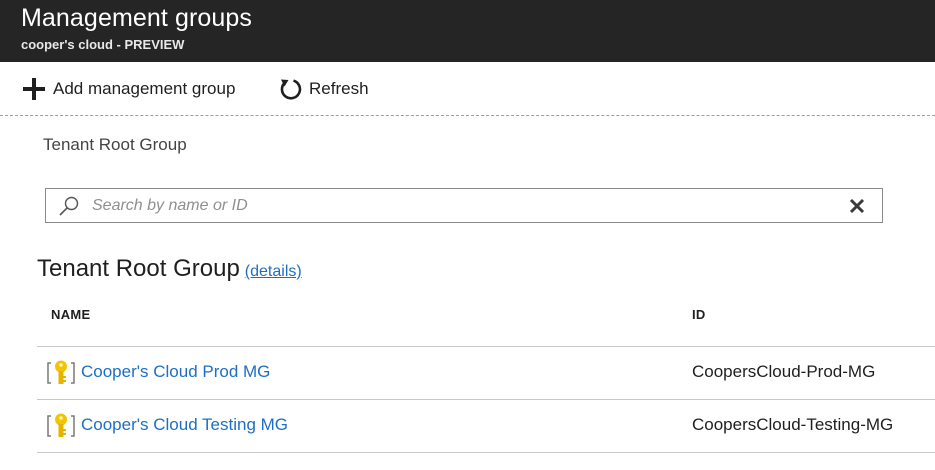 This screenshot has height=470, width=935. Describe the element at coordinates (70, 314) in the screenshot. I see `column-header-name: NAME` at that location.